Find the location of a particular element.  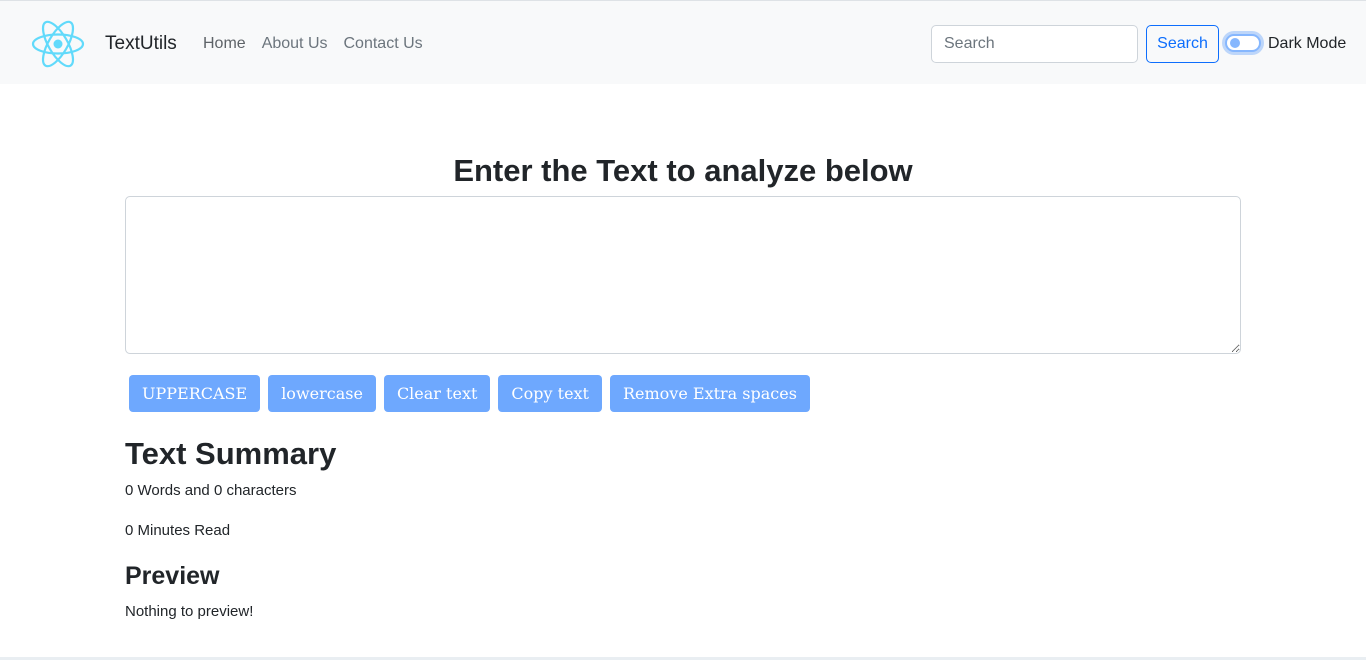

preview-text: Nothing to preview! is located at coordinates (189, 611).